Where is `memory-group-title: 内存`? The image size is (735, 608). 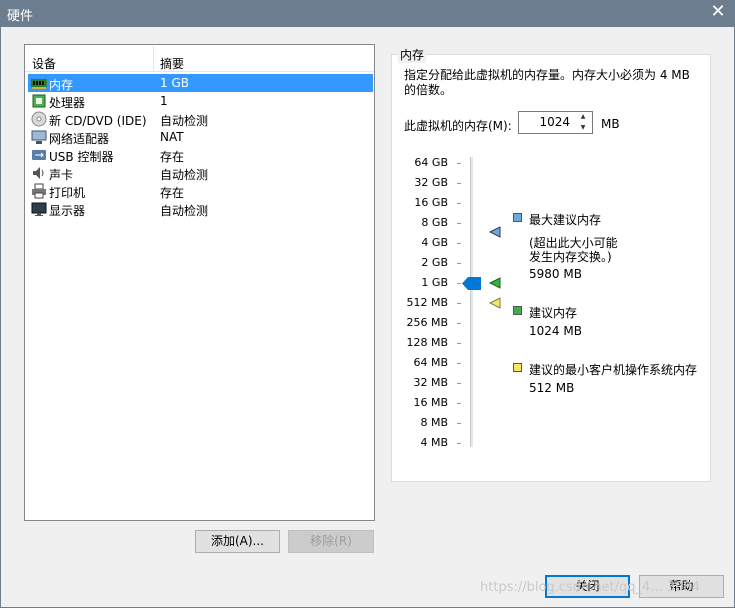 memory-group-title: 内存 is located at coordinates (412, 54).